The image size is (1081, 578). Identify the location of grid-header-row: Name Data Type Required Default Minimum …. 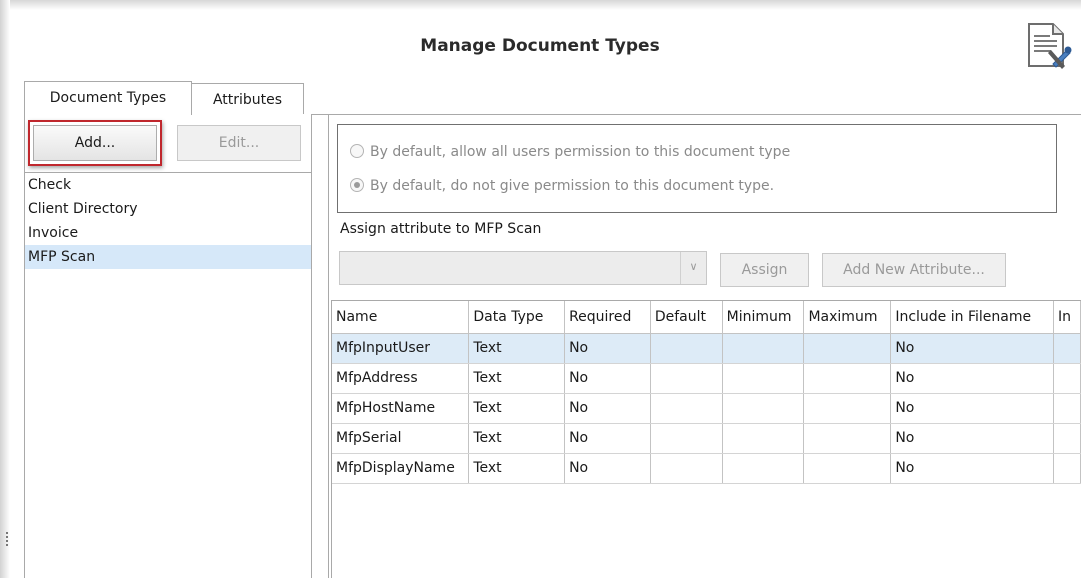
(706, 317).